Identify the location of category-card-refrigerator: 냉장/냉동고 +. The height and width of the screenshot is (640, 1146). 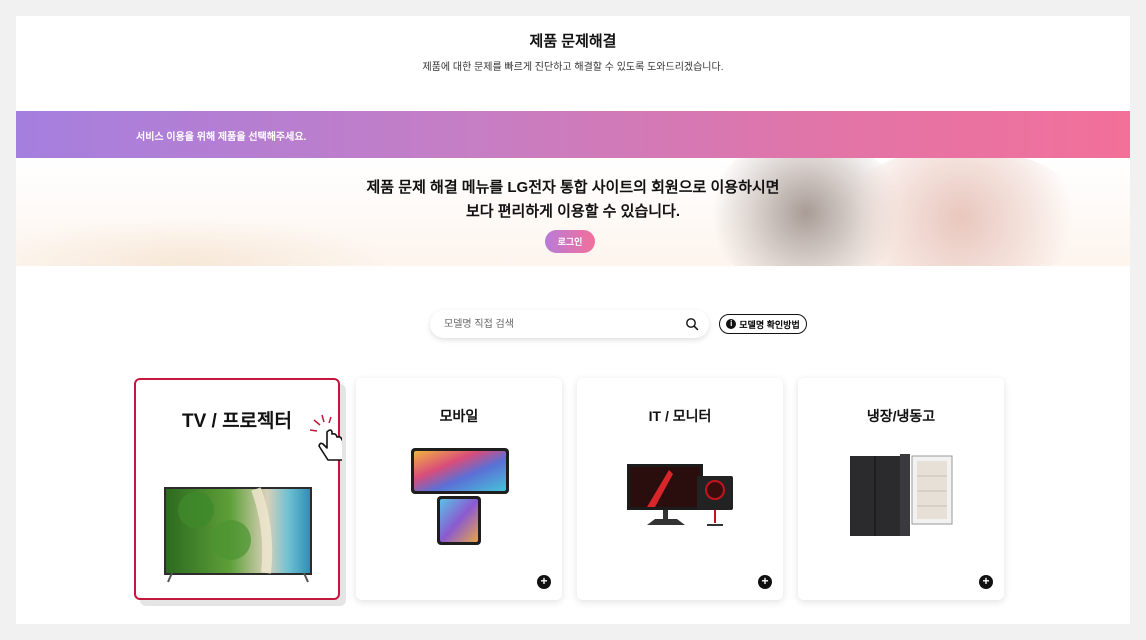
(901, 489).